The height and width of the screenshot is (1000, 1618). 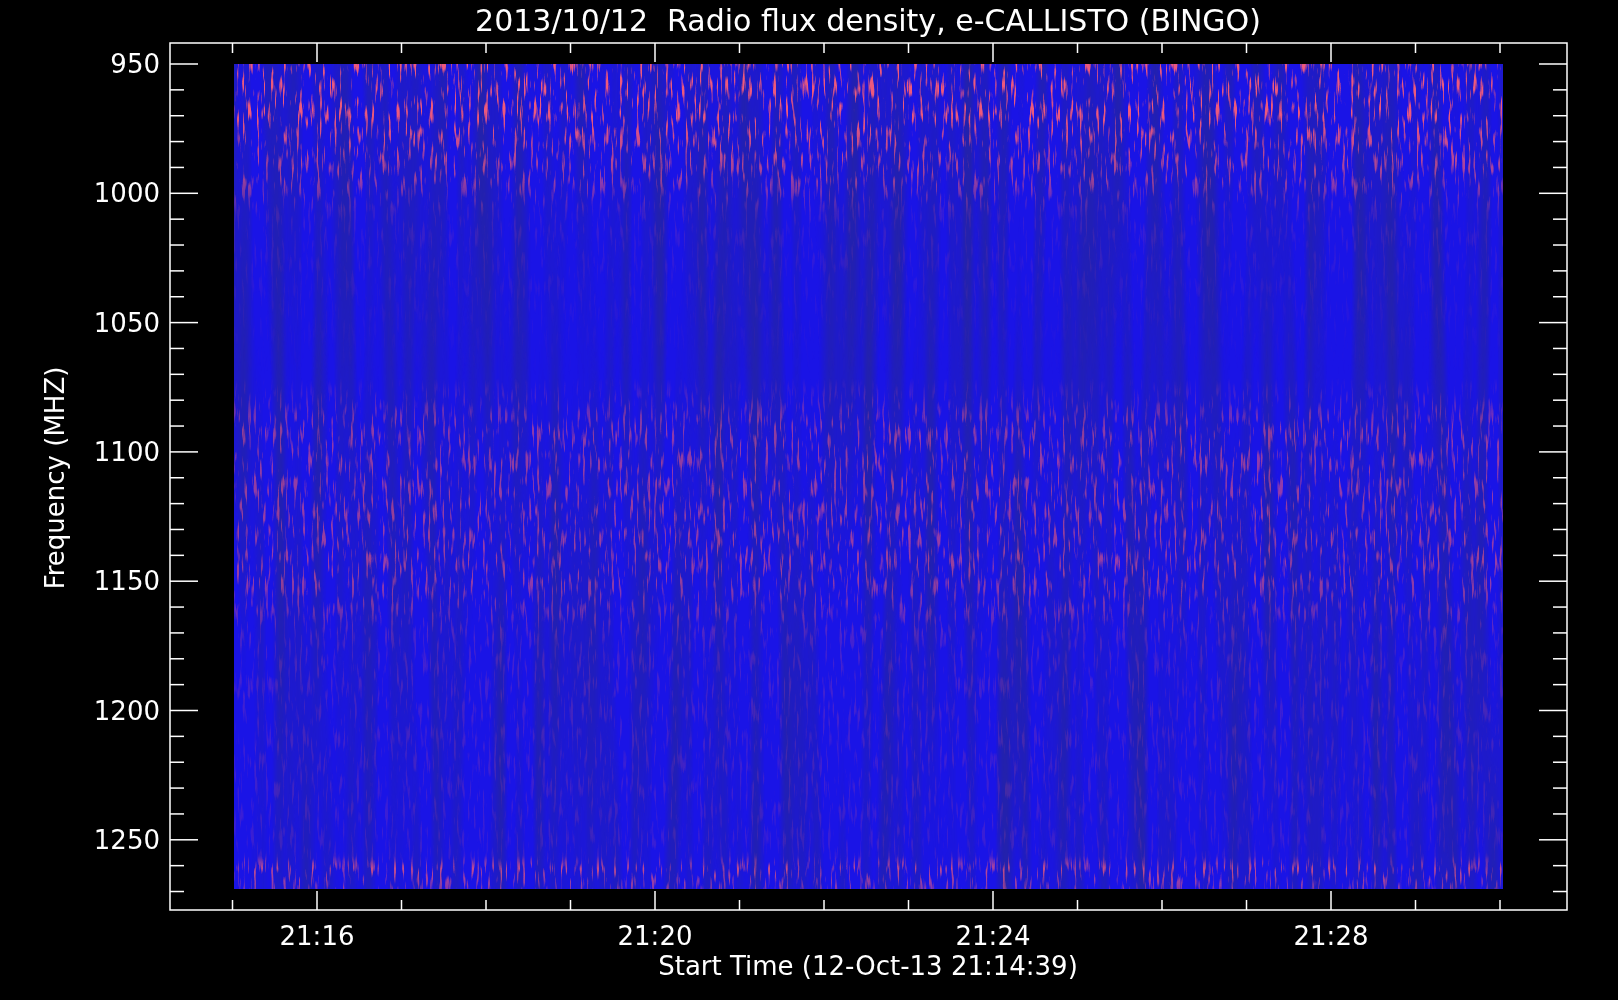 What do you see at coordinates (993, 936) in the screenshot?
I see `tick-label: 21:24` at bounding box center [993, 936].